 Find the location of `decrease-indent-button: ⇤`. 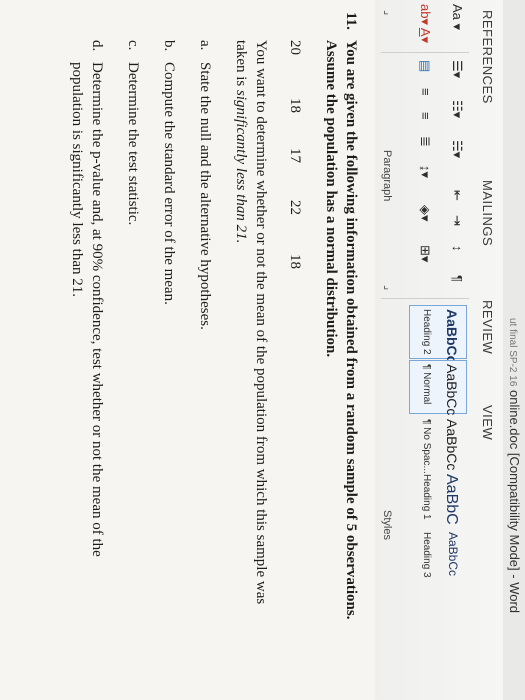

decrease-indent-button: ⇤ is located at coordinates (457, 195).